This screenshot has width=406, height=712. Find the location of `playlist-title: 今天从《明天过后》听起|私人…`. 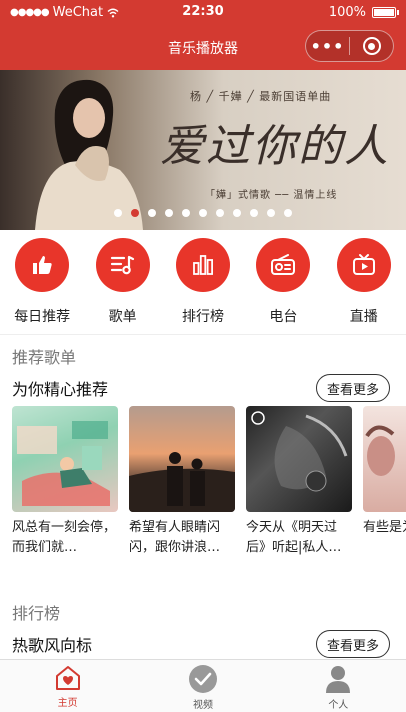

playlist-title: 今天从《明天过后》听起|私人… is located at coordinates (294, 537).